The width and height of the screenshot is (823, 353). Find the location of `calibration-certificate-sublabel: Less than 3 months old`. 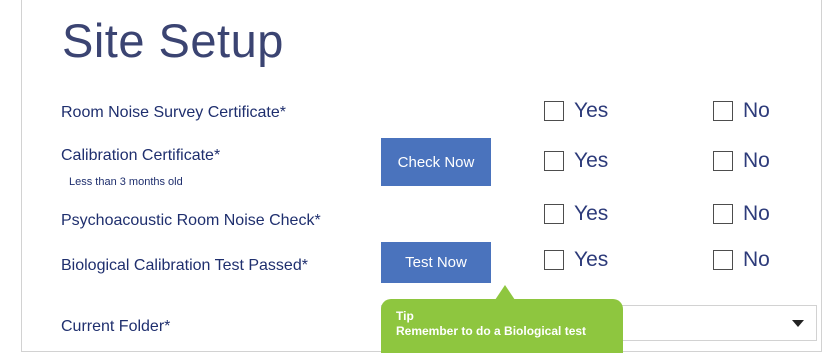

calibration-certificate-sublabel: Less than 3 months old is located at coordinates (126, 182).